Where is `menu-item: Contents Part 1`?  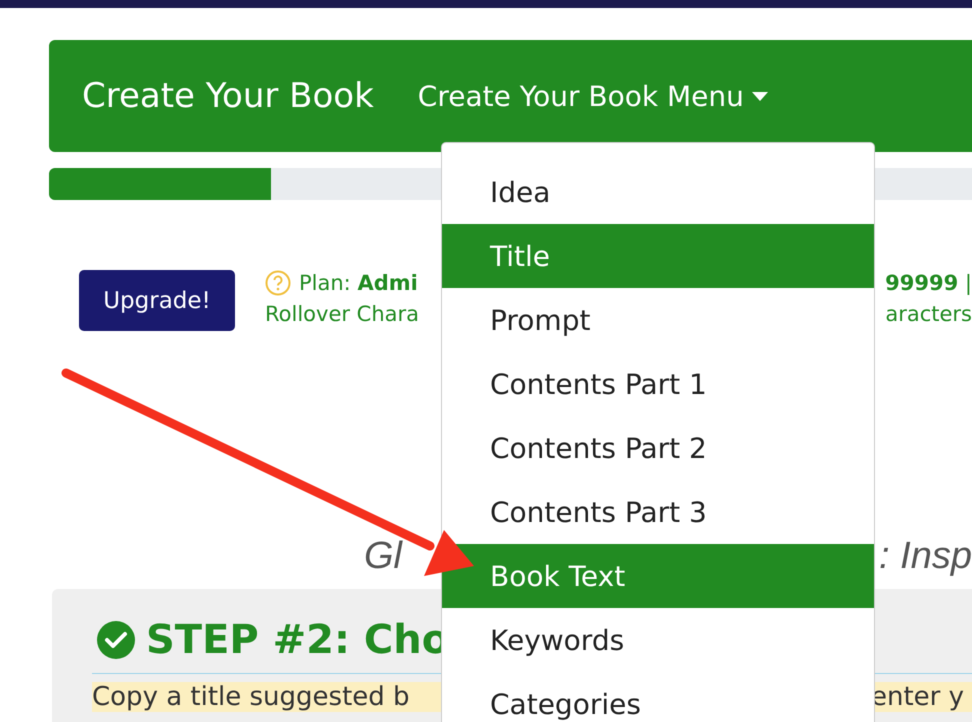
menu-item: Contents Part 1 is located at coordinates (658, 384).